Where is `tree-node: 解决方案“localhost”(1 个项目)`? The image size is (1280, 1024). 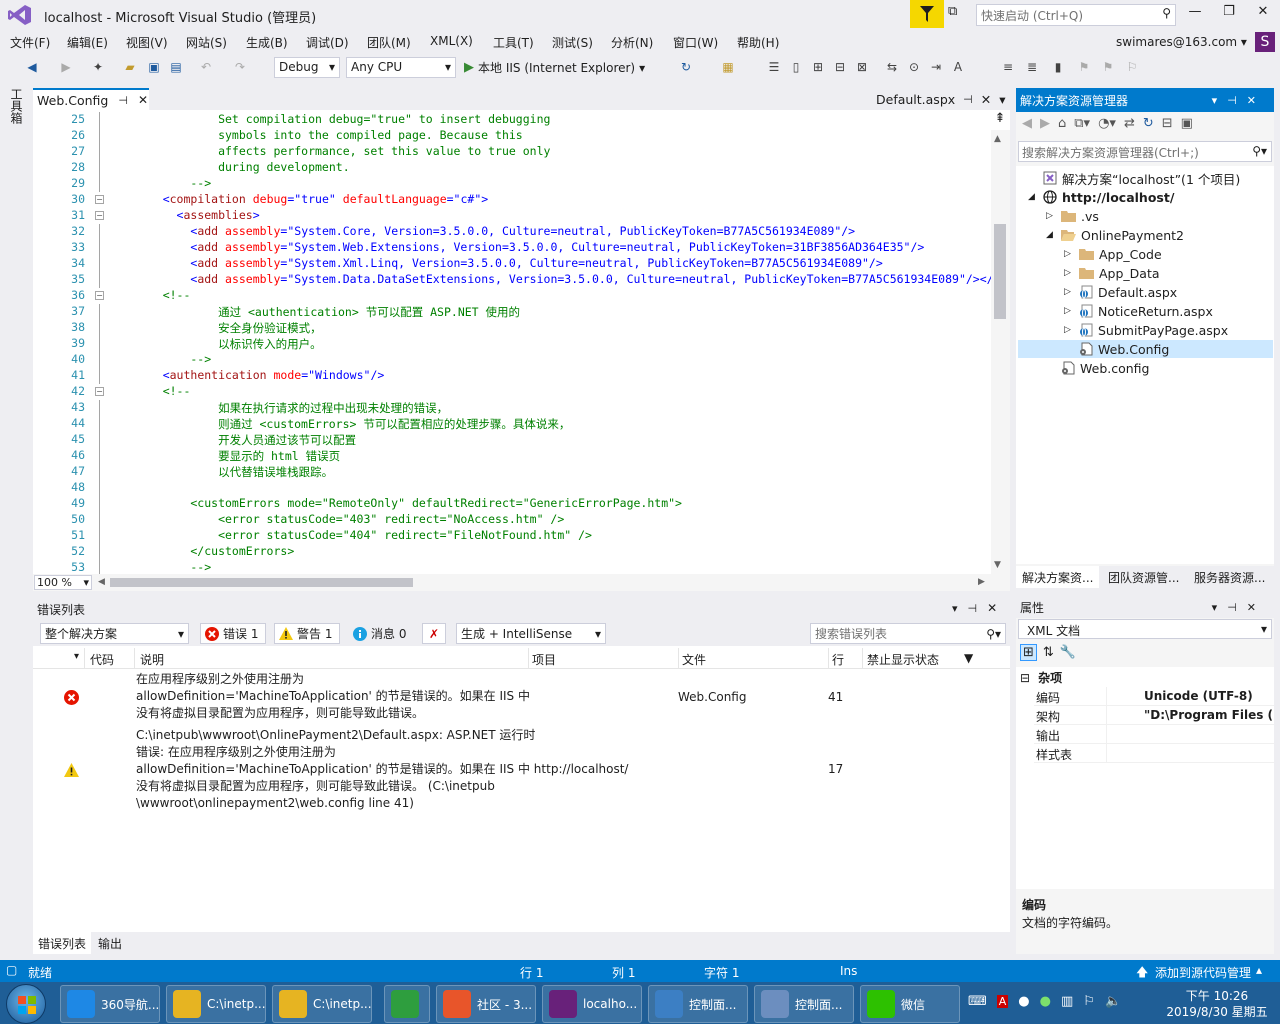 tree-node: 解决方案“localhost”(1 个项目) is located at coordinates (1134, 178).